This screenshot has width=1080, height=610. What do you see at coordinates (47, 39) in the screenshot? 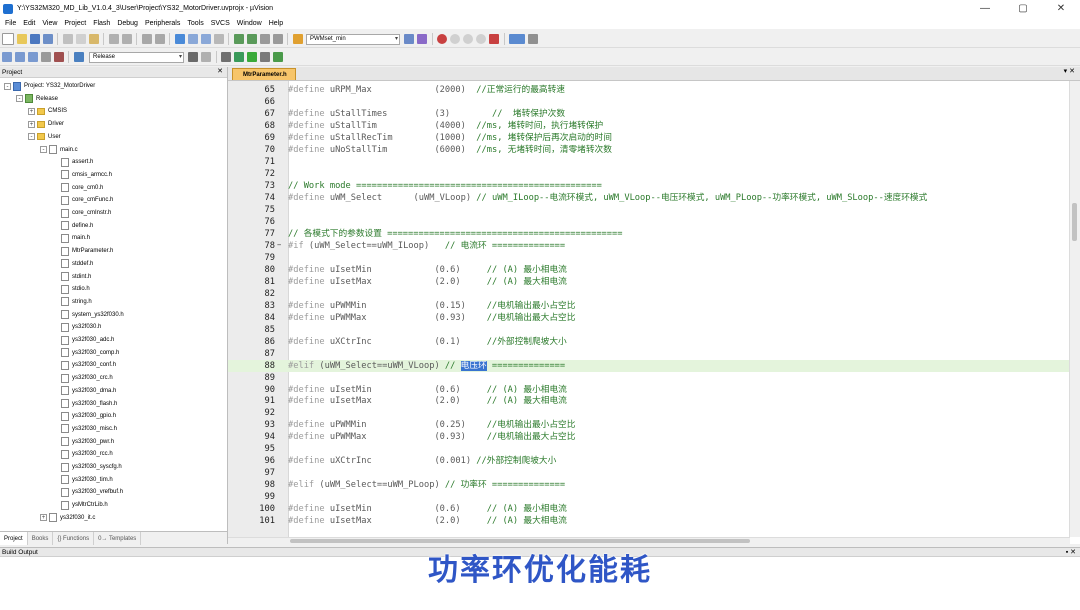
I see `save-all-icon` at bounding box center [47, 39].